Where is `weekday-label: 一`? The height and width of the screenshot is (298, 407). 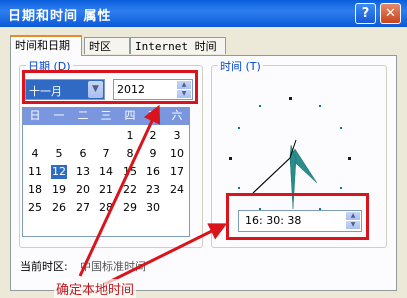
weekday-label: 一 is located at coordinates (59, 115).